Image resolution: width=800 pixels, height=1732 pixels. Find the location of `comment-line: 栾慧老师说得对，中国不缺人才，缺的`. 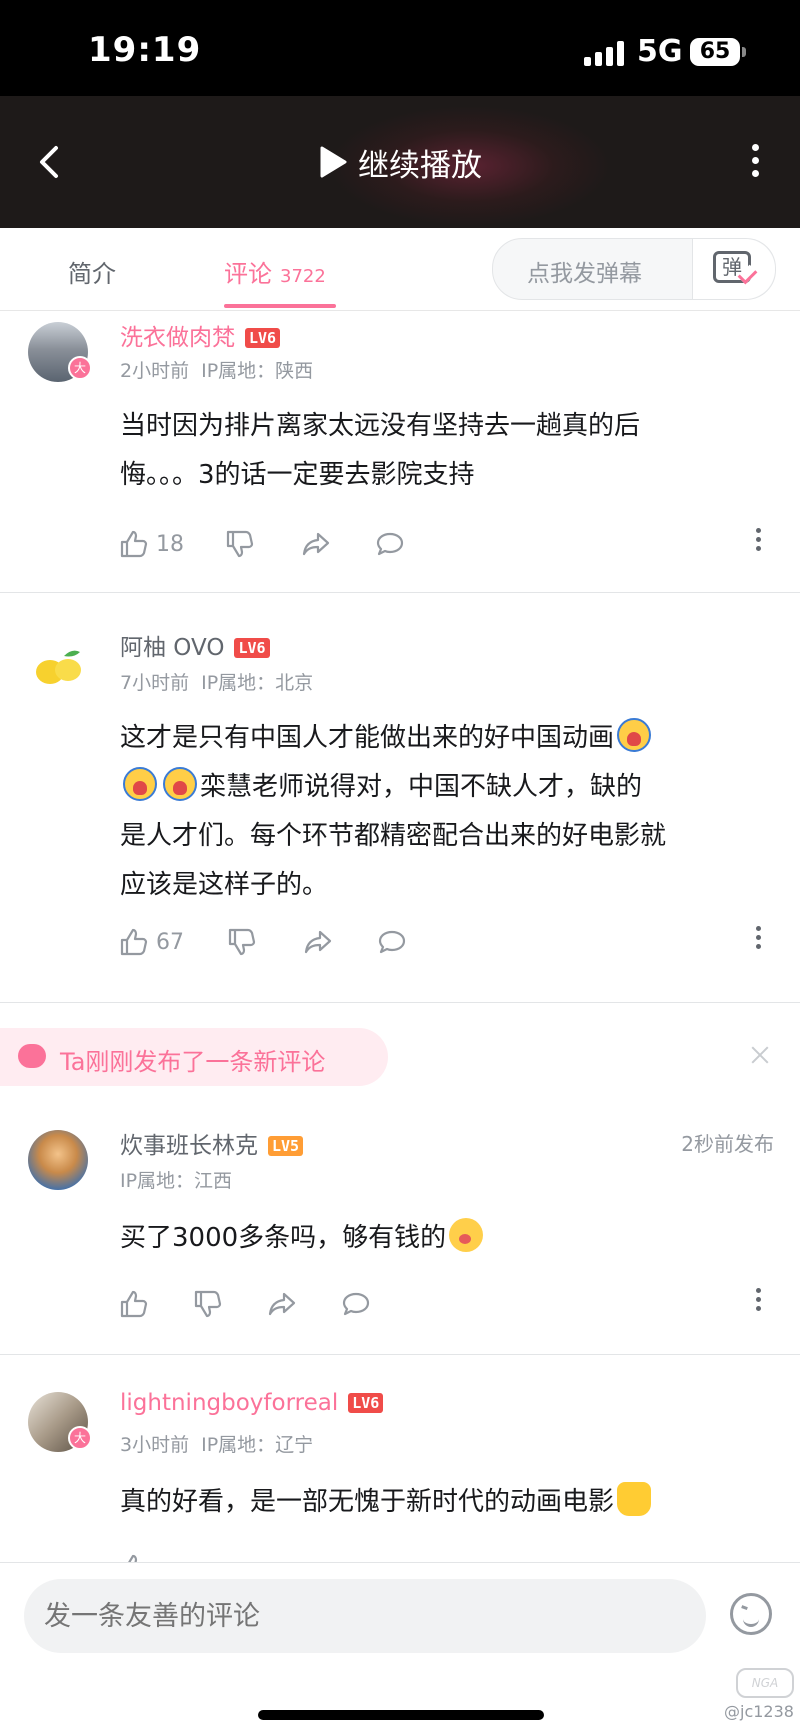

comment-line: 栾慧老师说得对，中国不缺人才，缺的 is located at coordinates (445, 787).